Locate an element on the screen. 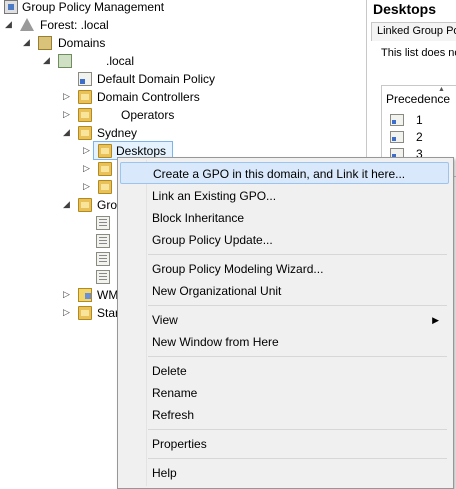  details-note: This list does no is located at coordinates (418, 53).